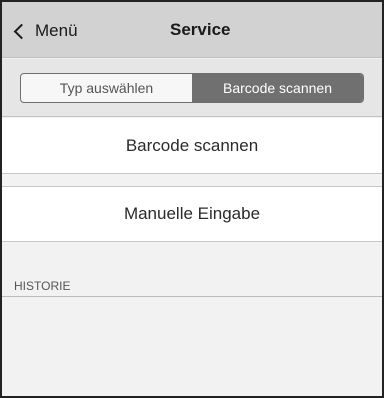 This screenshot has height=398, width=384. Describe the element at coordinates (21, 31) in the screenshot. I see `chevron-left-icon` at that location.